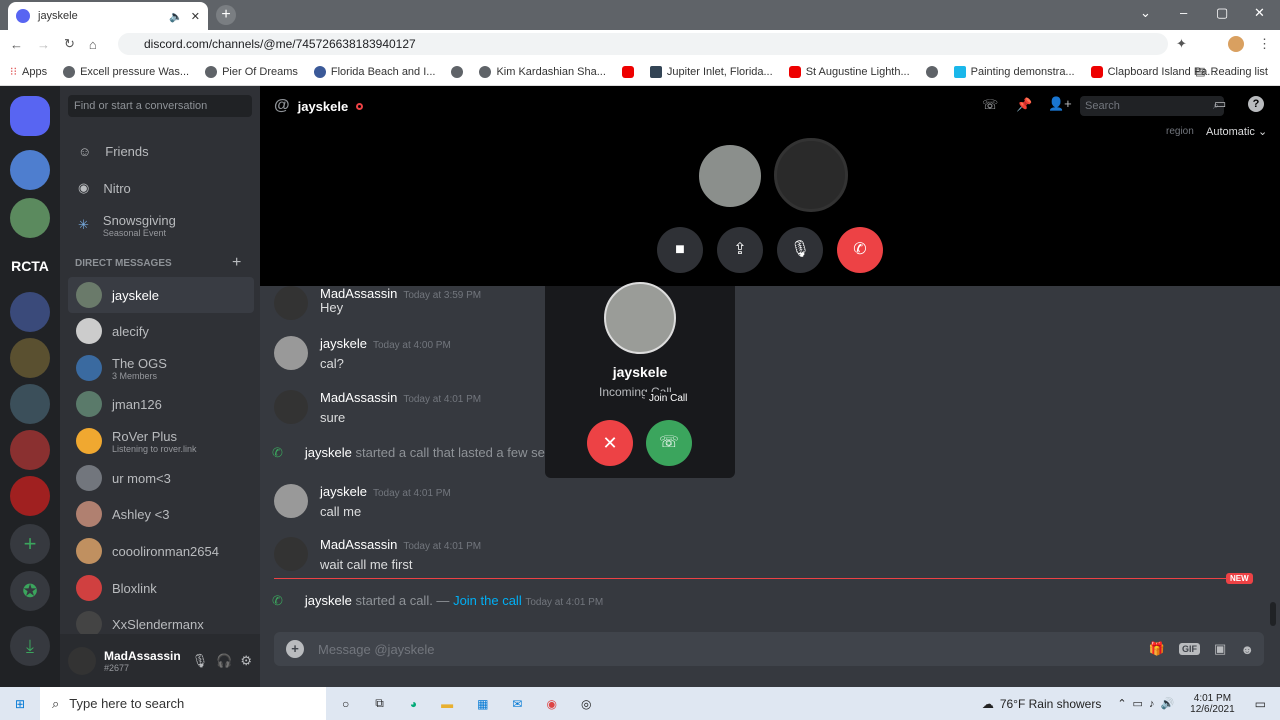 Image resolution: width=1280 pixels, height=720 pixels. Describe the element at coordinates (251, 71) in the screenshot. I see `bookmark: Pier Of Dreams` at that location.